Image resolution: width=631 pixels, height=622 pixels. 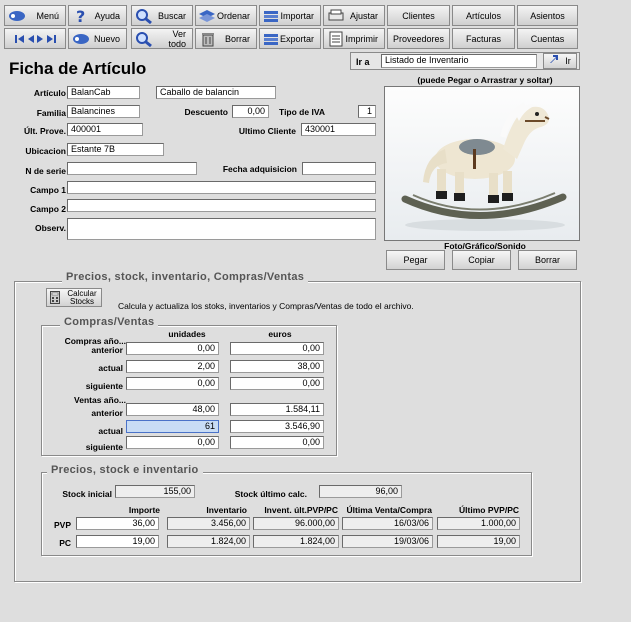 I want to click on pvp-inventario-cell: 3.456,00, so click(x=208, y=523).